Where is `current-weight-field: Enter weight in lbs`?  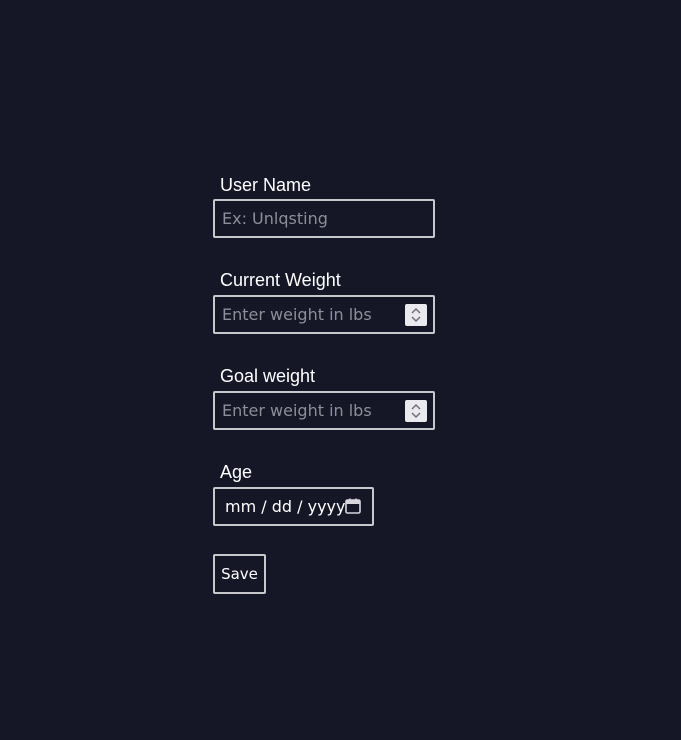 current-weight-field: Enter weight in lbs is located at coordinates (324, 314).